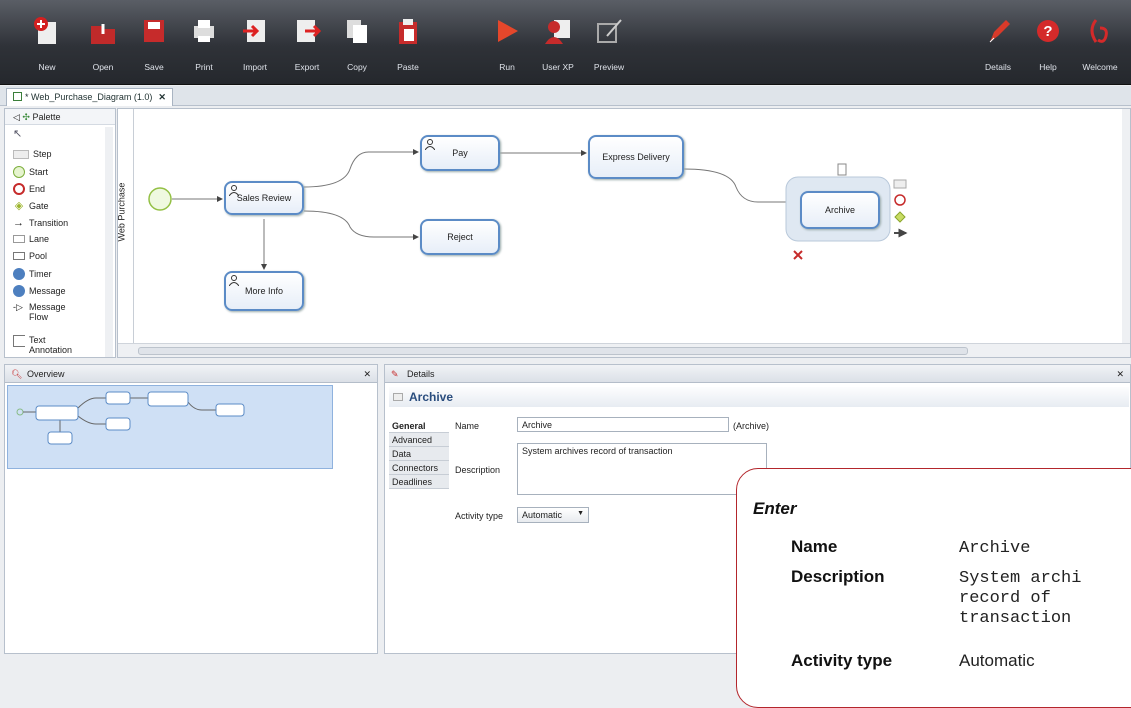 The width and height of the screenshot is (1131, 708). What do you see at coordinates (395, 374) in the screenshot?
I see `pencil-icon: ✎` at bounding box center [395, 374].